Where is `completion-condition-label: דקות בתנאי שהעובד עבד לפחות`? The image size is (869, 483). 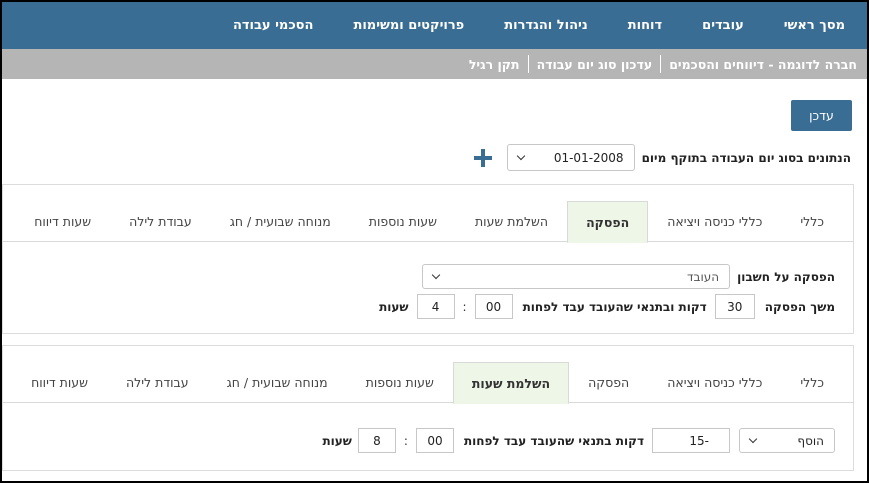 completion-condition-label: דקות בתנאי שהעובד עבד לפחות is located at coordinates (553, 440).